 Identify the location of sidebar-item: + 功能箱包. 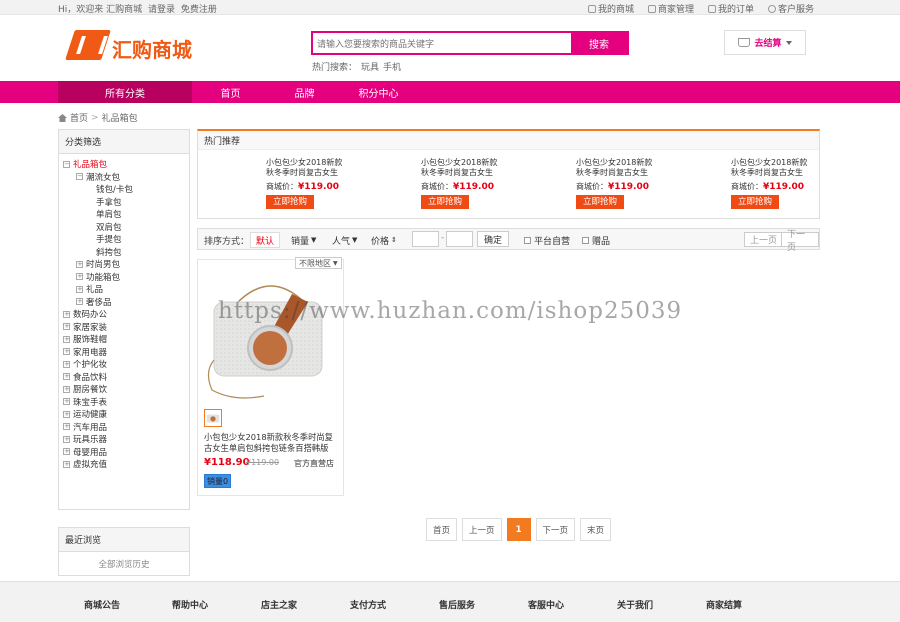
(126, 277).